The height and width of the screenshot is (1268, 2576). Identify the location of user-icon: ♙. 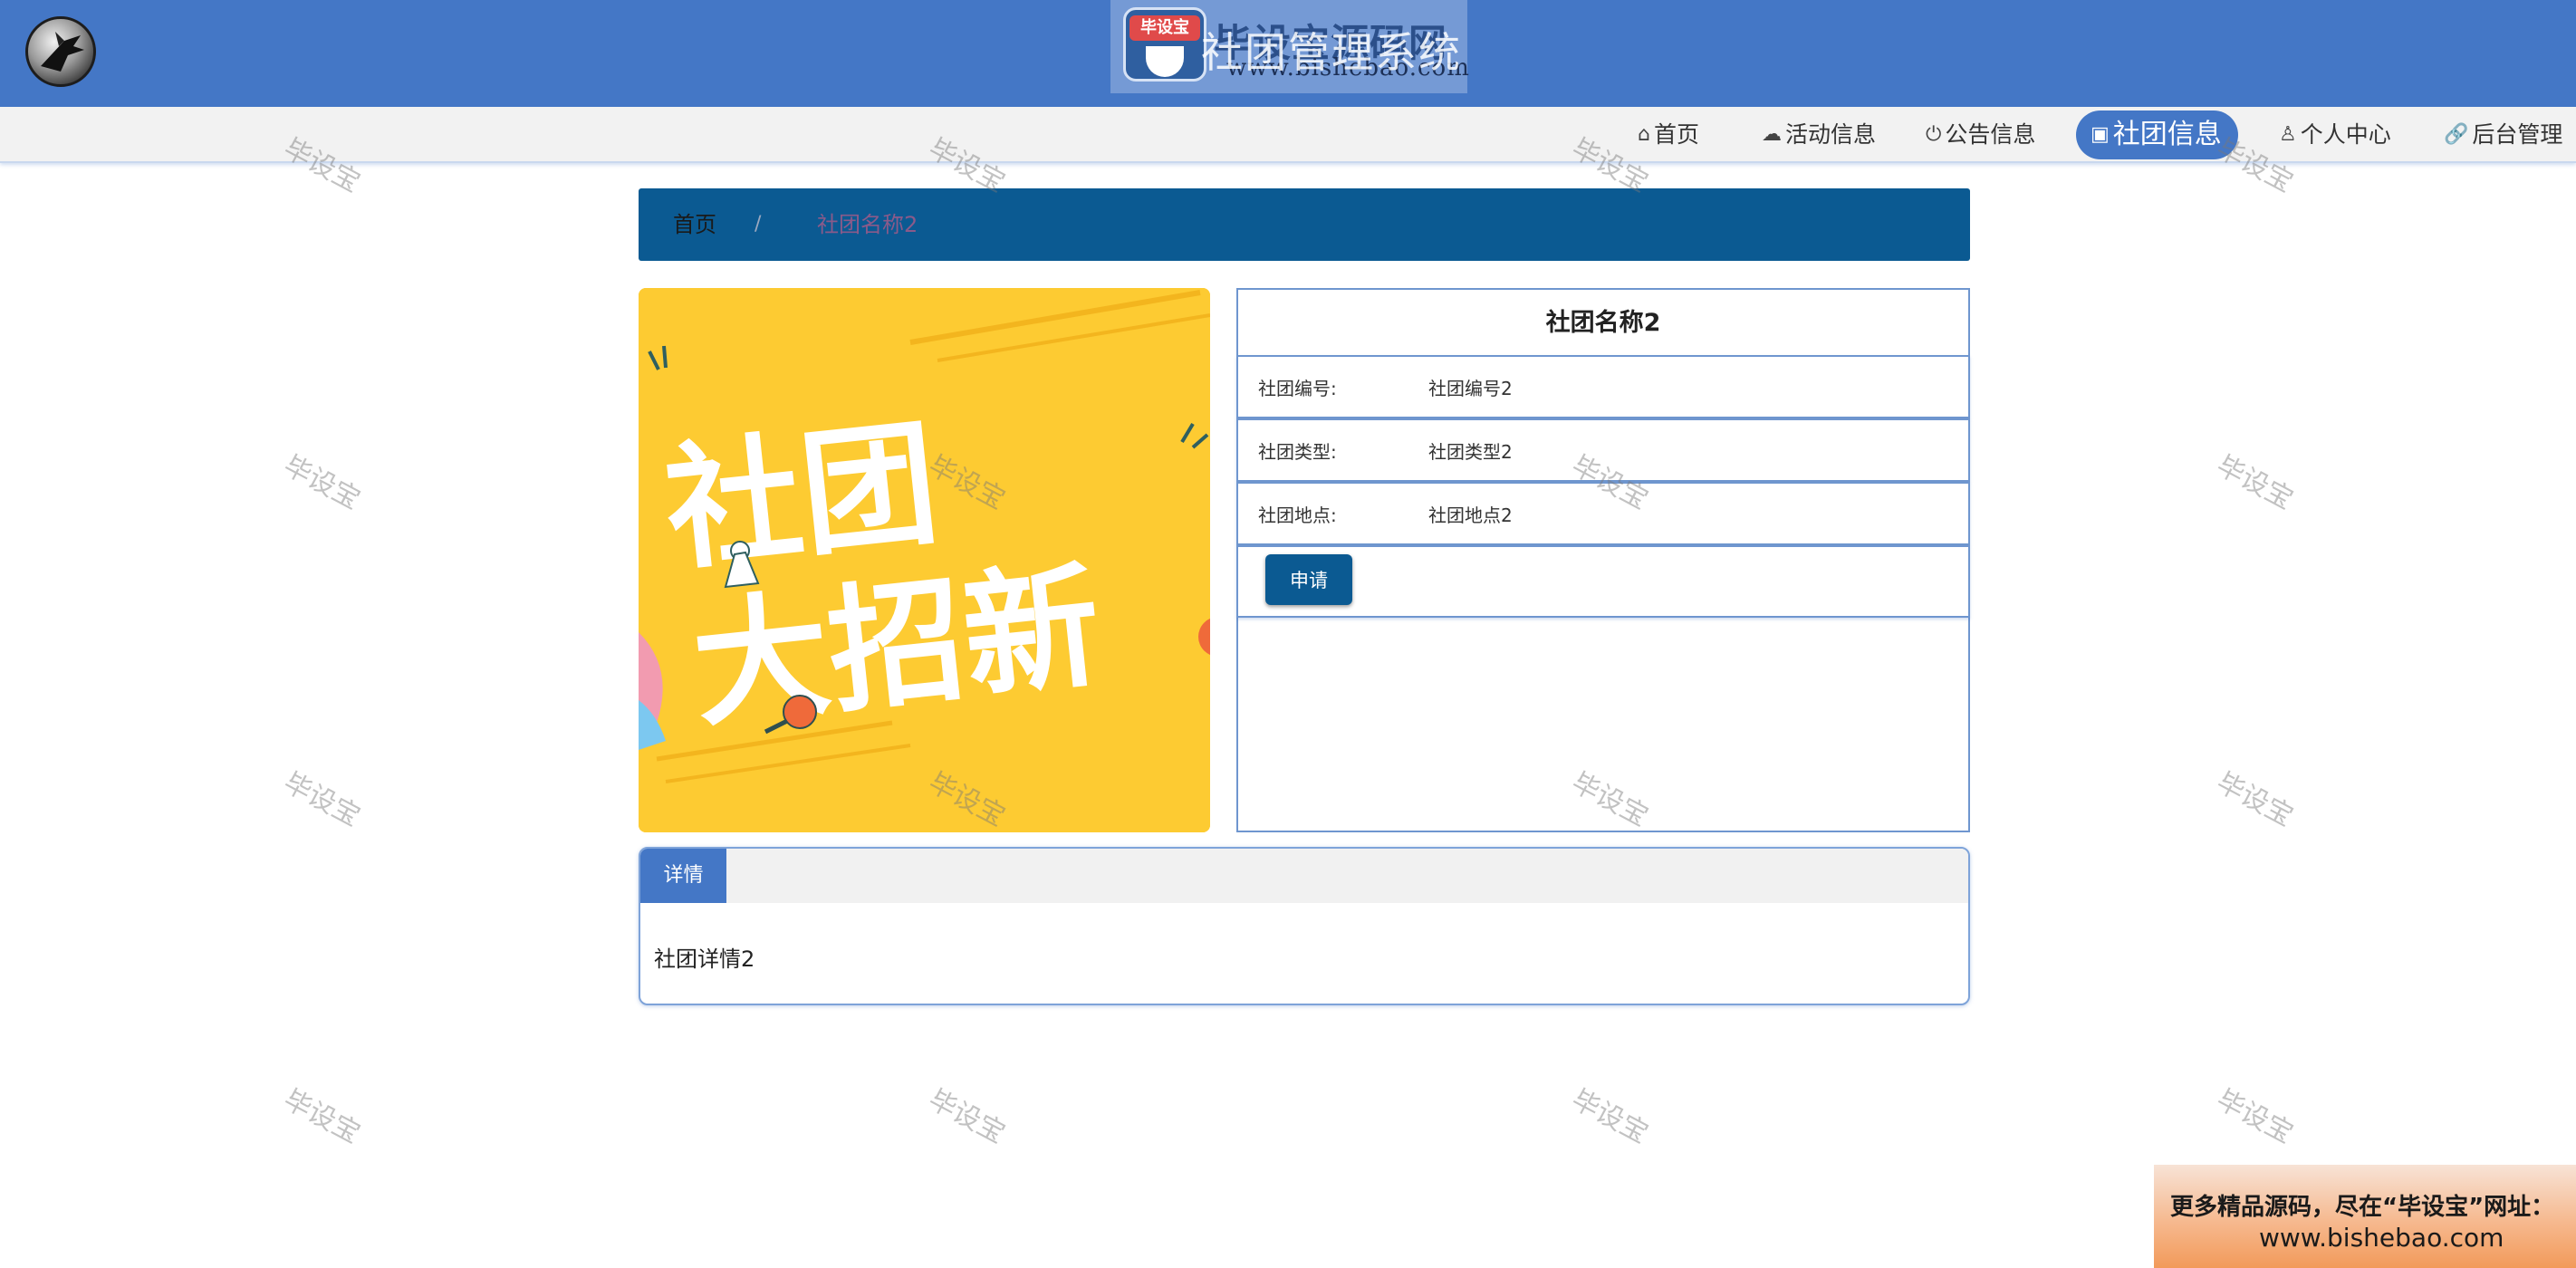
(2288, 134).